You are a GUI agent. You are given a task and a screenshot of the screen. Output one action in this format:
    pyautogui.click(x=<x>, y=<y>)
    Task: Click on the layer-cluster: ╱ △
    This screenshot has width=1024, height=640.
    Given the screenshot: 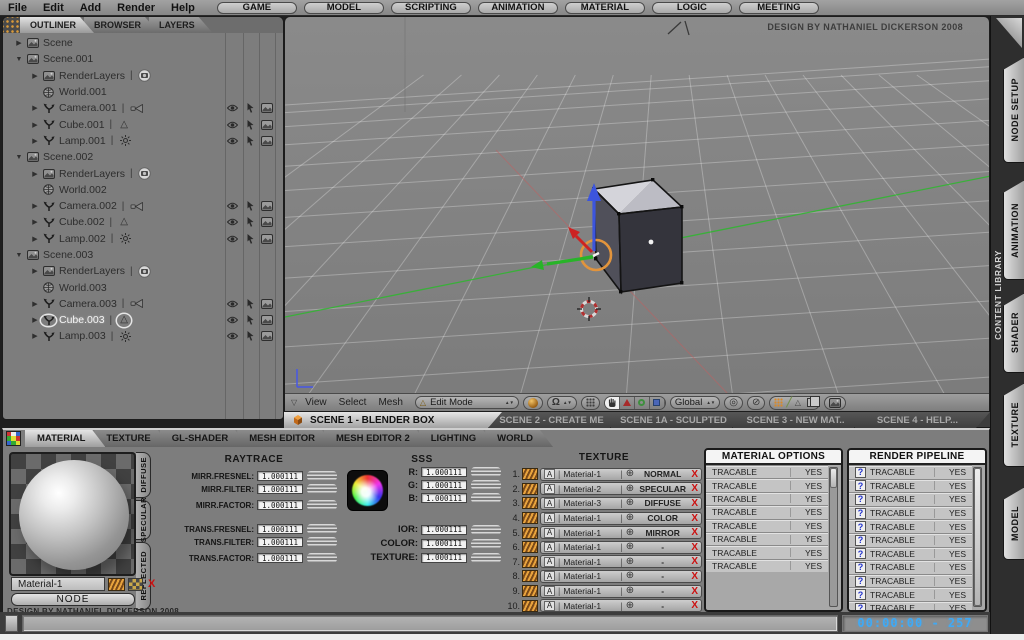 What is the action you would take?
    pyautogui.click(x=794, y=402)
    